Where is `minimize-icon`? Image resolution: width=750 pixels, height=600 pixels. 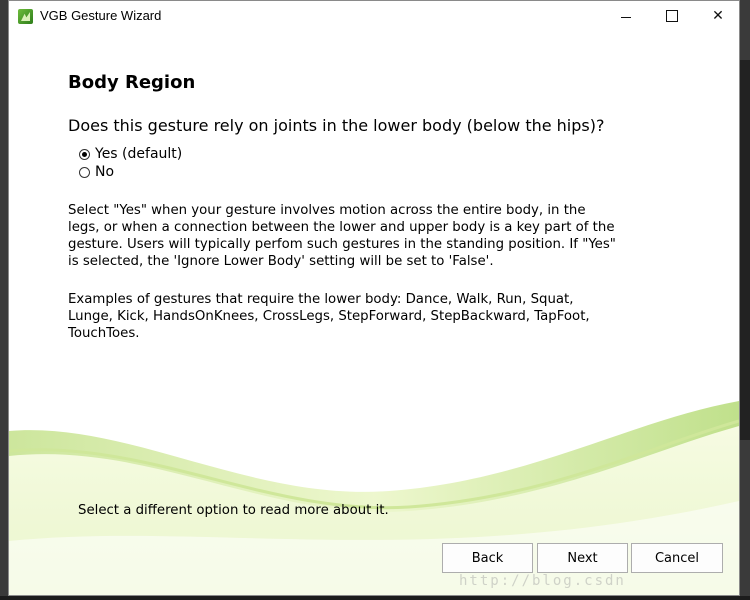
minimize-icon is located at coordinates (626, 17).